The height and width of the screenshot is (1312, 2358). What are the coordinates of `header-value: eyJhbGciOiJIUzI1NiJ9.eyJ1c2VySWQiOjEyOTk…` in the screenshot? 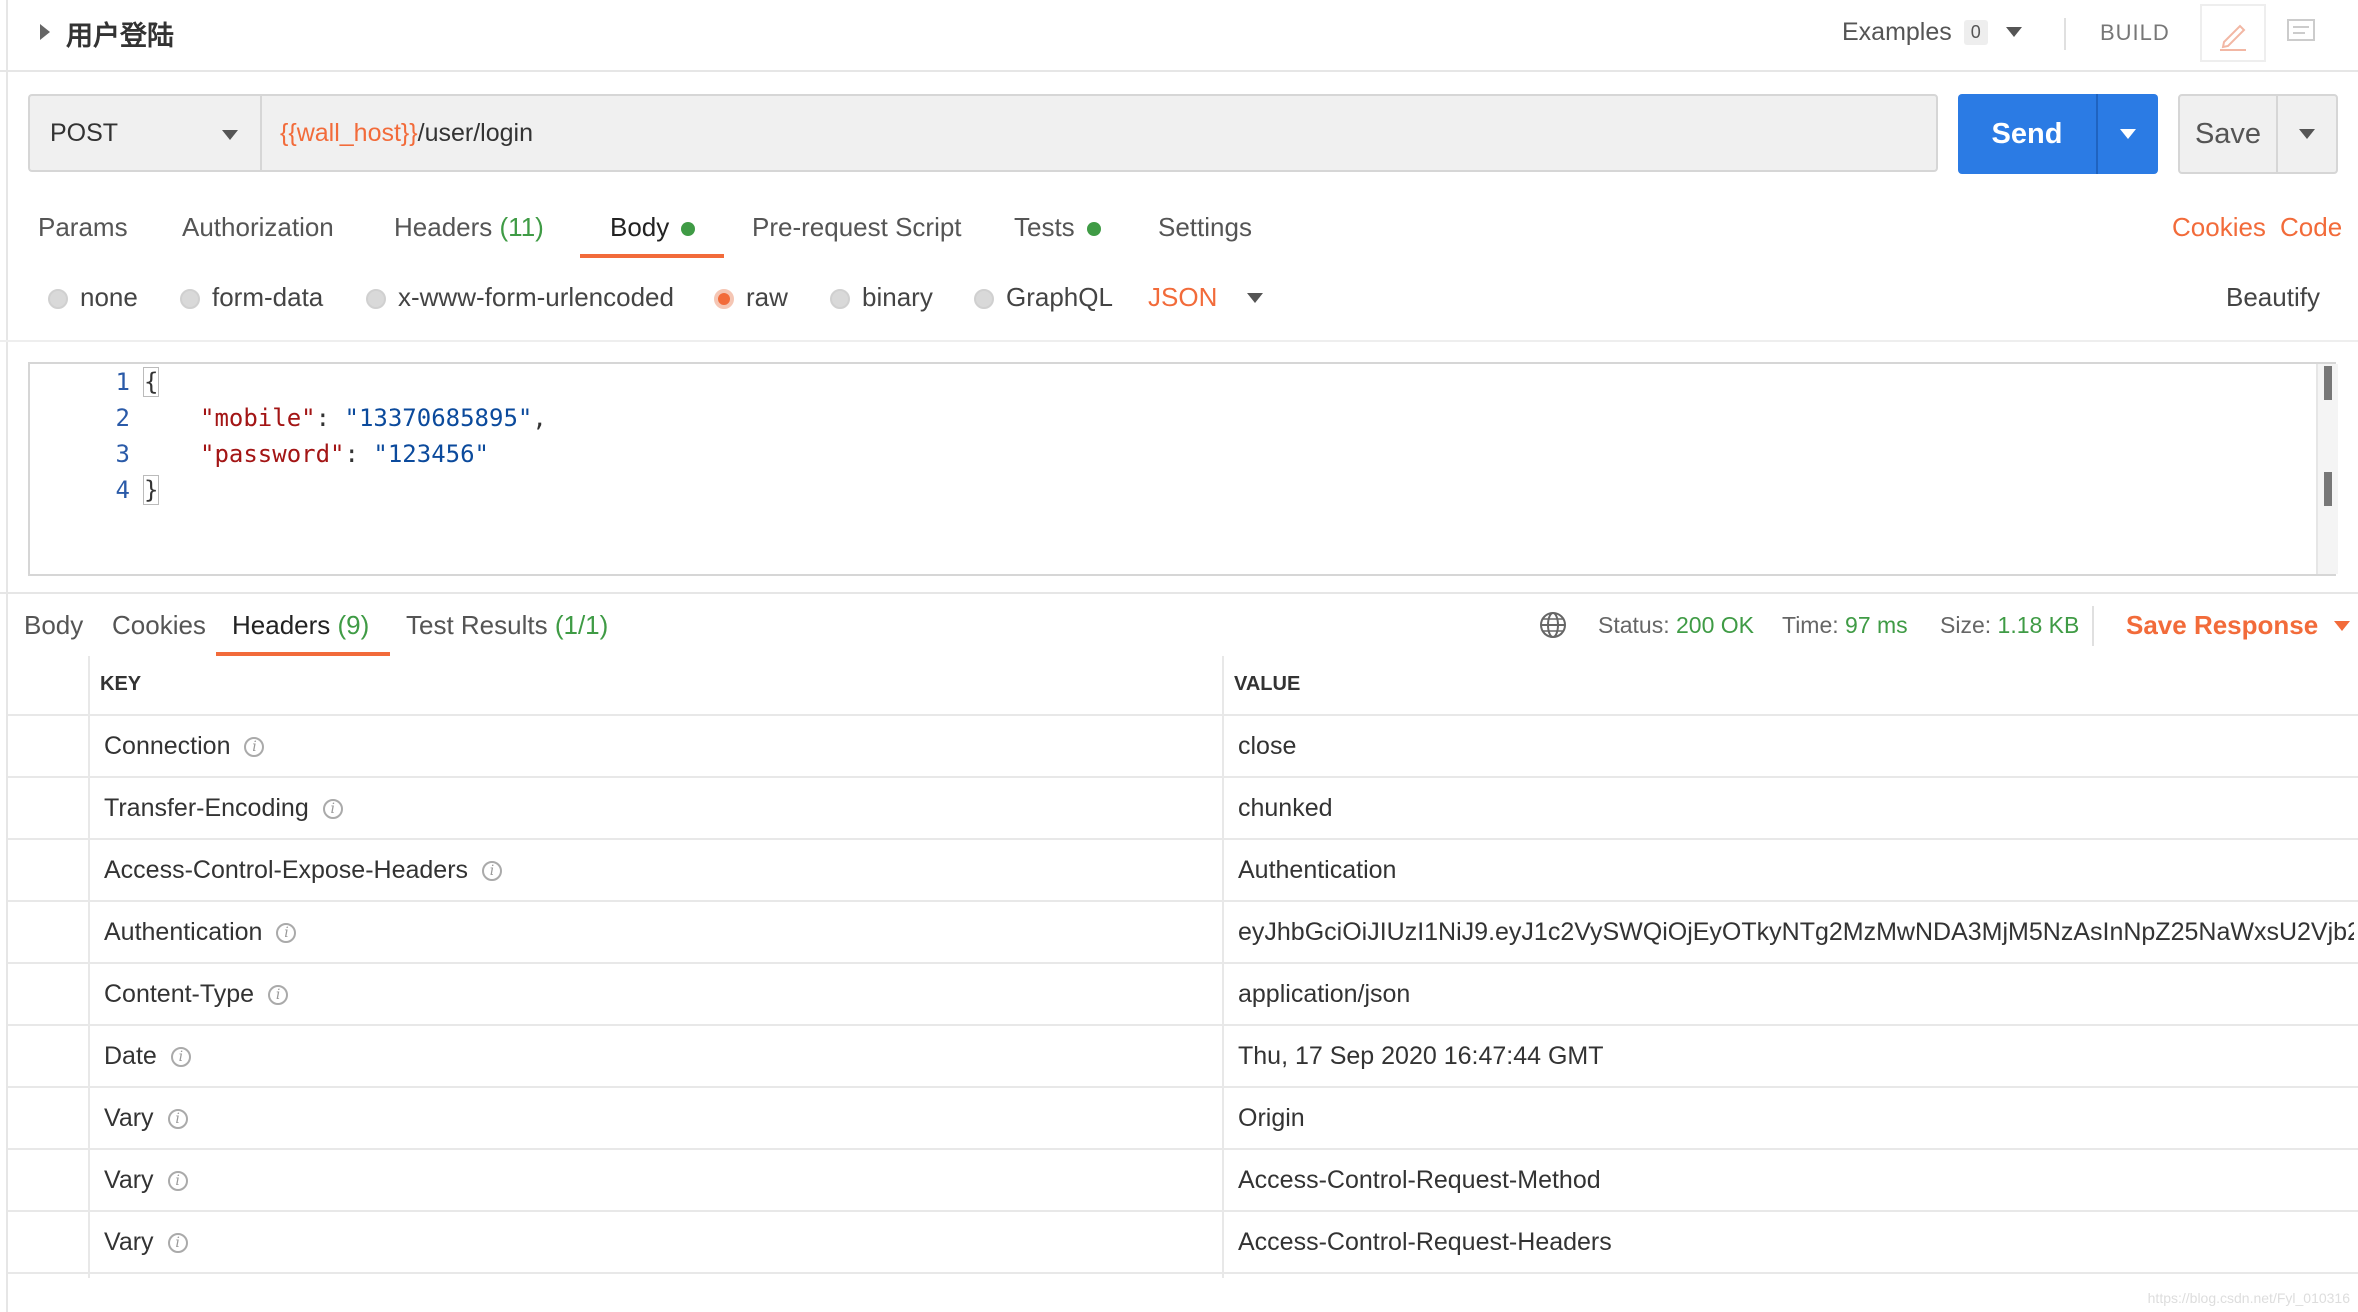 It's located at (1796, 932).